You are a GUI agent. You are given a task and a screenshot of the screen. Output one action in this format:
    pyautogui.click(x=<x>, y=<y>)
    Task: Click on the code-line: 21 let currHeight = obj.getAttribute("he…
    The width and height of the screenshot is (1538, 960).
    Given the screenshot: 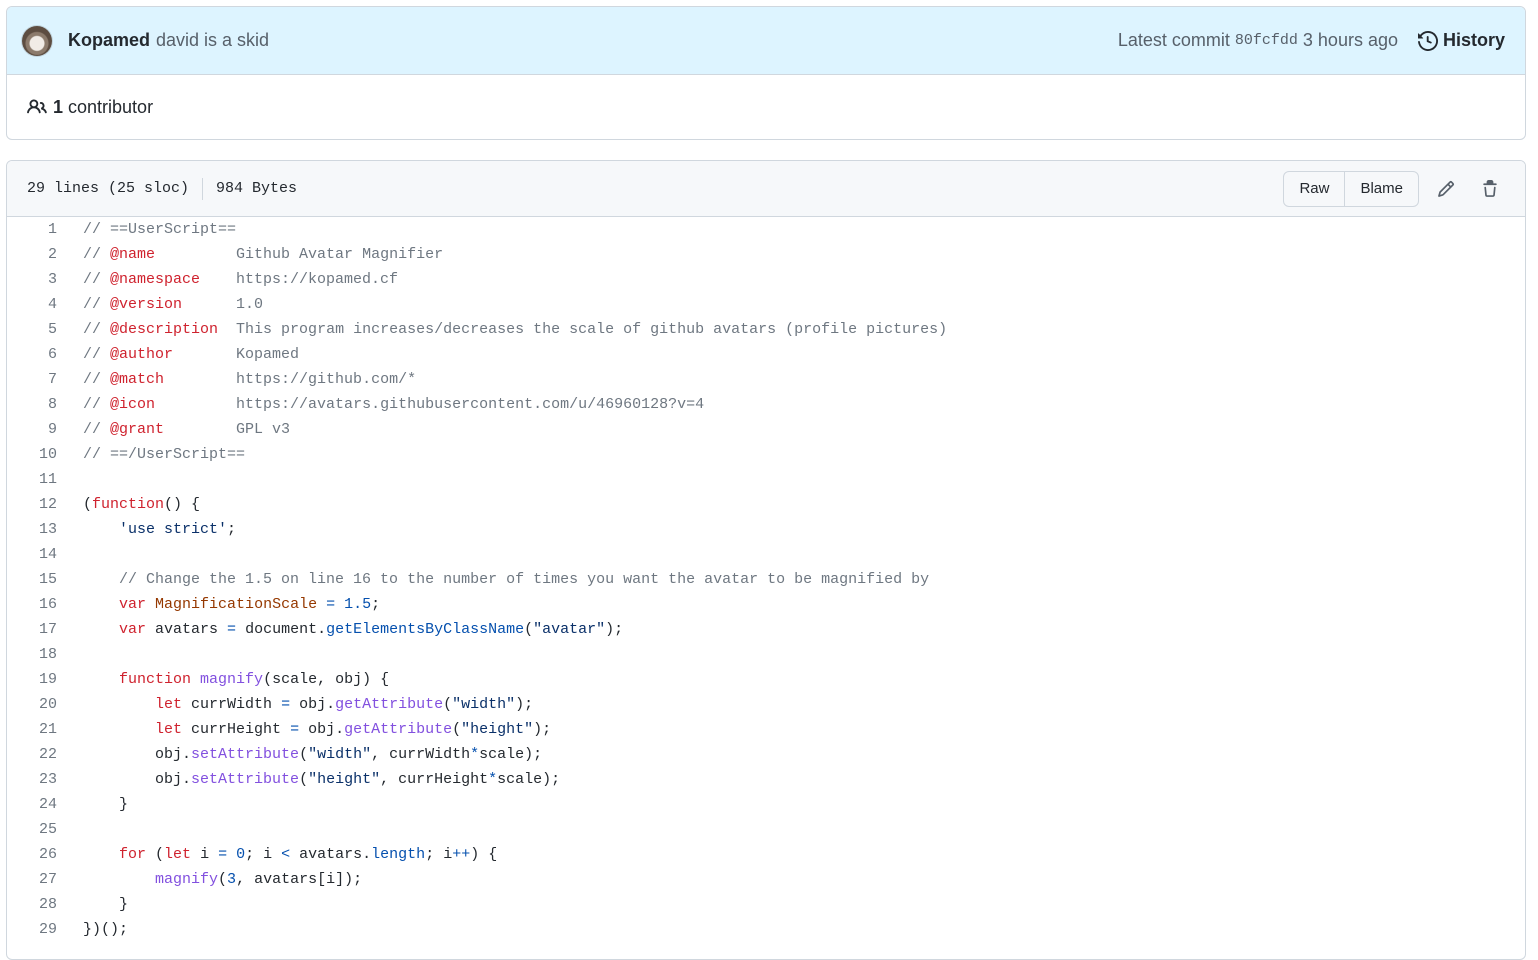 What is the action you would take?
    pyautogui.click(x=766, y=729)
    